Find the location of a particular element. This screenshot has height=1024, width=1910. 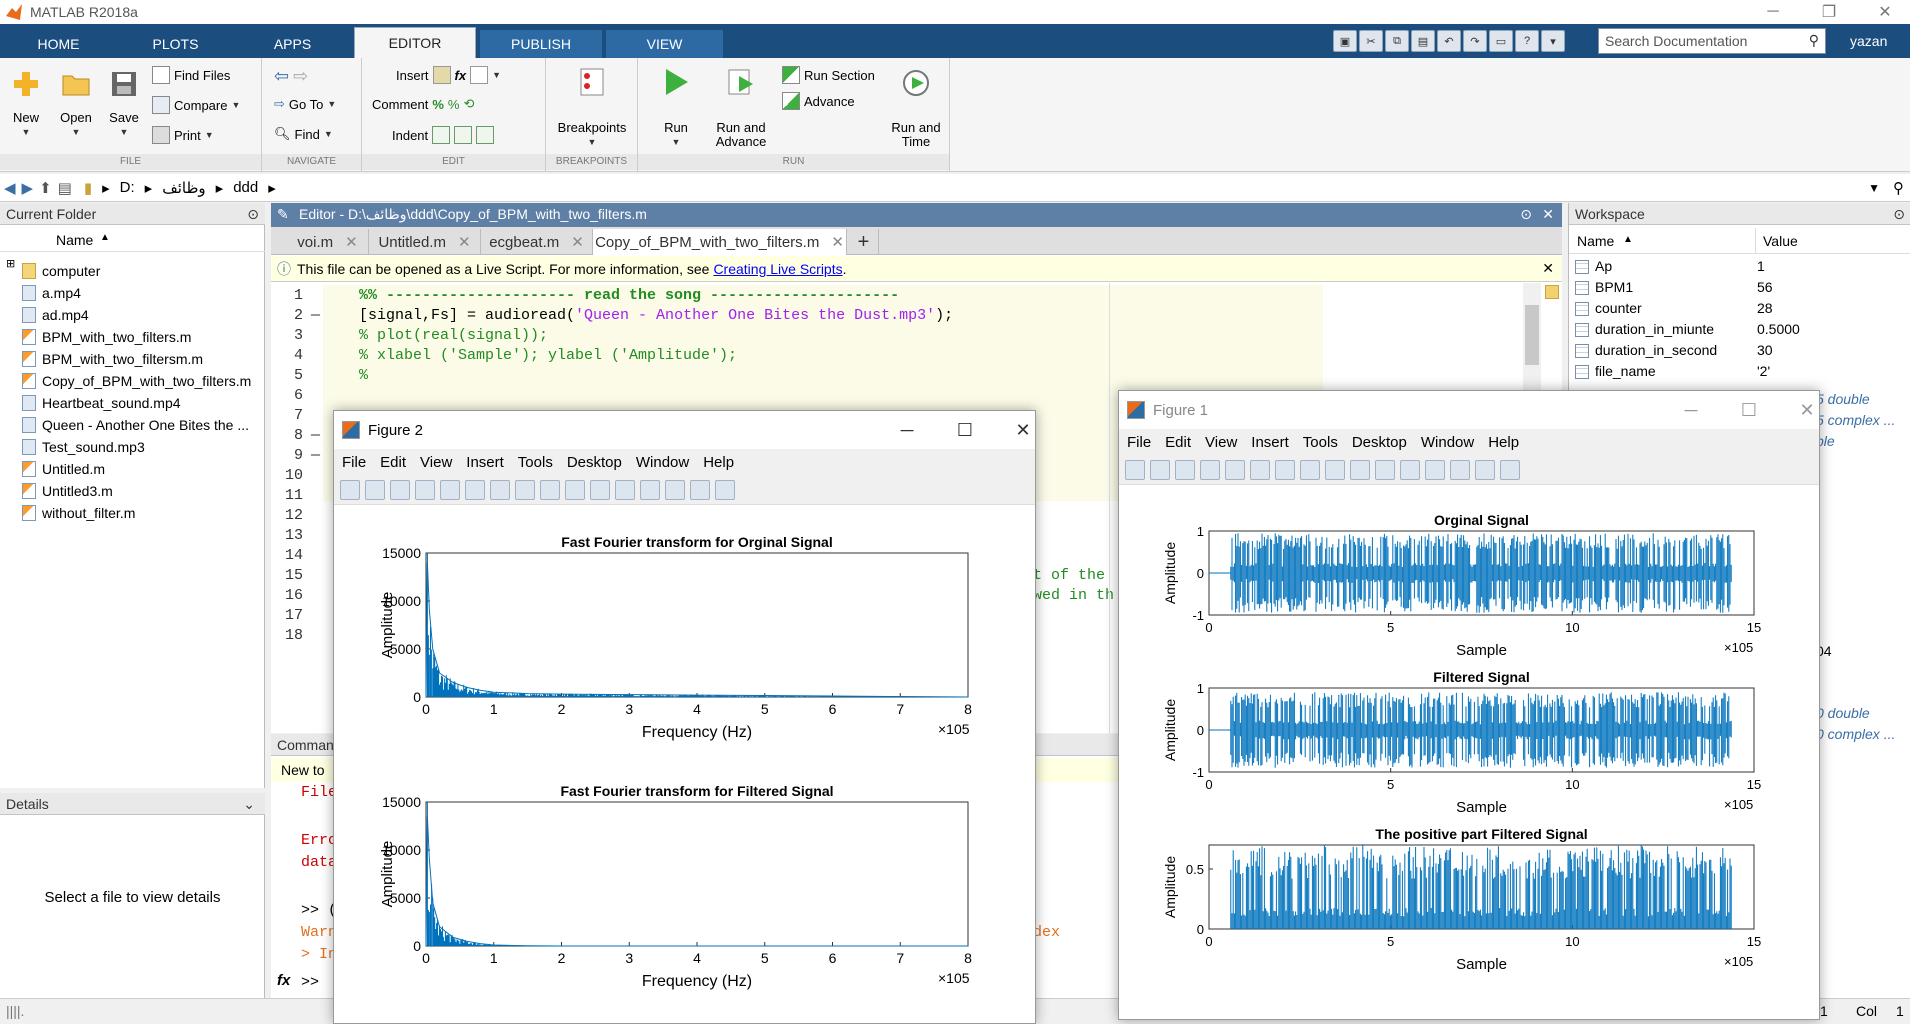

run-section-button: Run Section is located at coordinates (828, 75).